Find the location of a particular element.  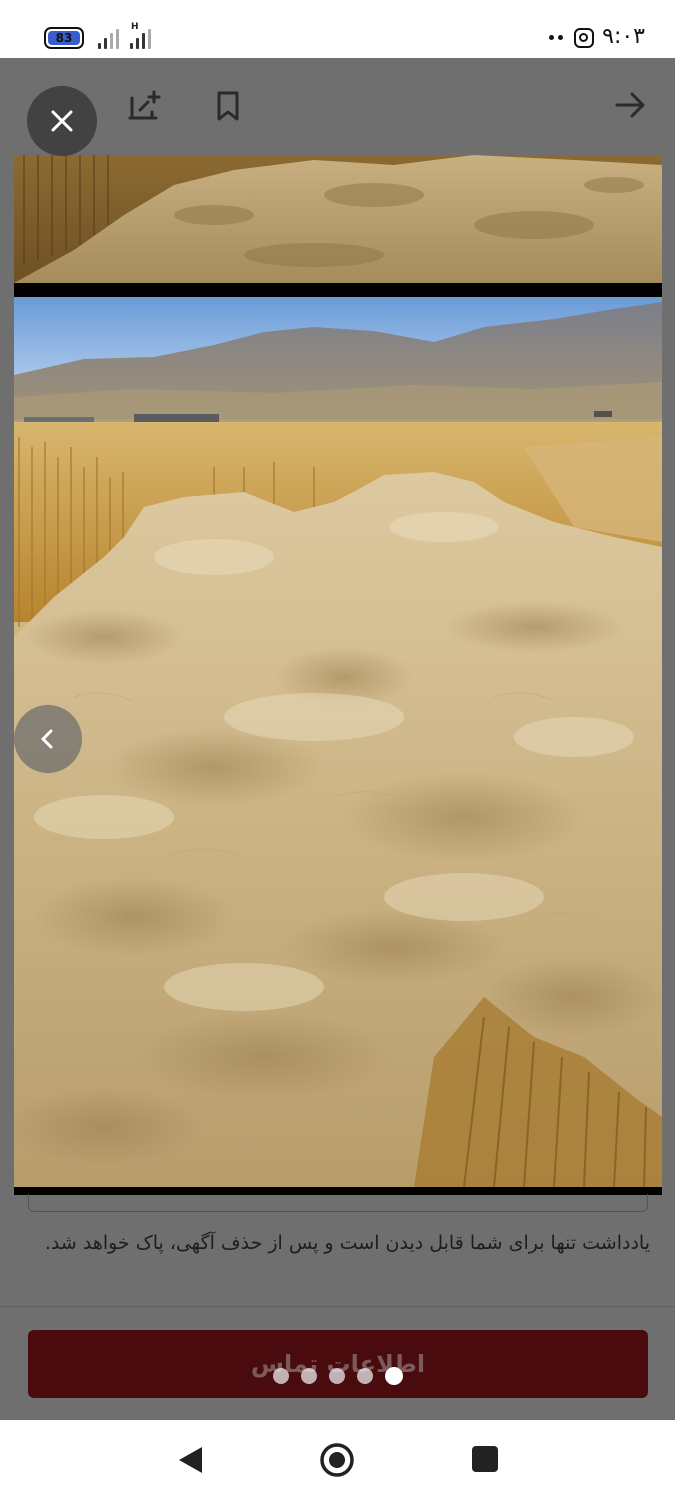

divider is located at coordinates (337, 1306).